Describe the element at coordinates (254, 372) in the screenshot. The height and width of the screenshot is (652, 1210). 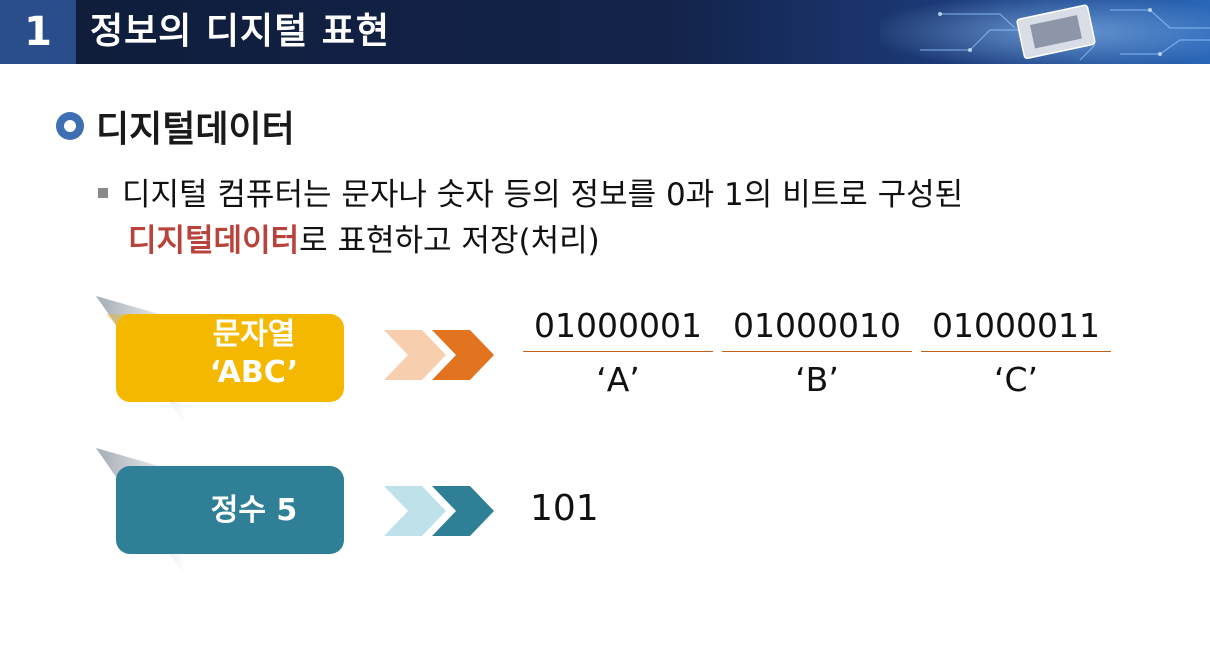
I see `string-label-line-2: ‘ABC’` at that location.